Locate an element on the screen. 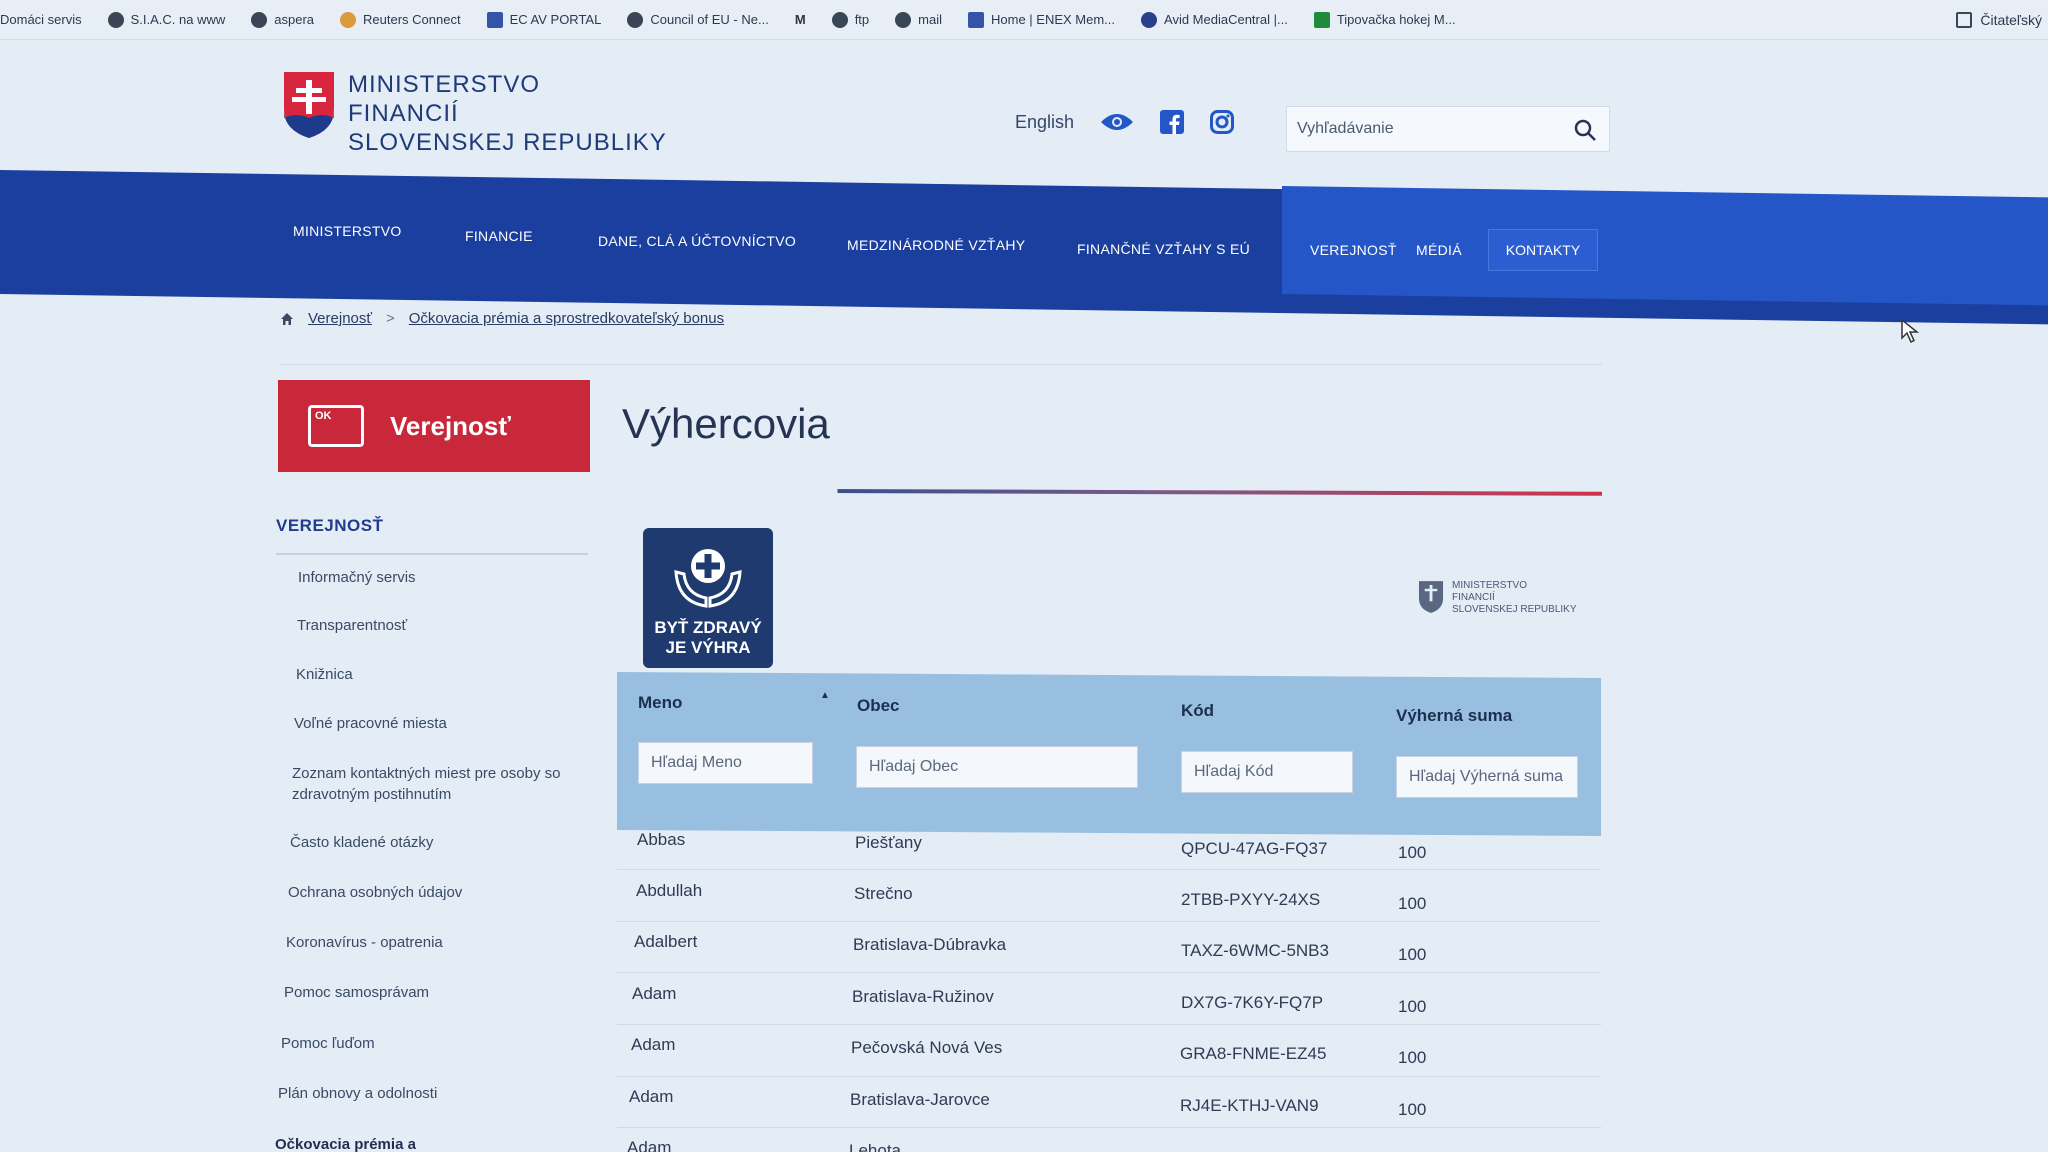 The image size is (2048, 1152). cell-kod: RJ4E-KTHJ-VAN9 is located at coordinates (1249, 1105).